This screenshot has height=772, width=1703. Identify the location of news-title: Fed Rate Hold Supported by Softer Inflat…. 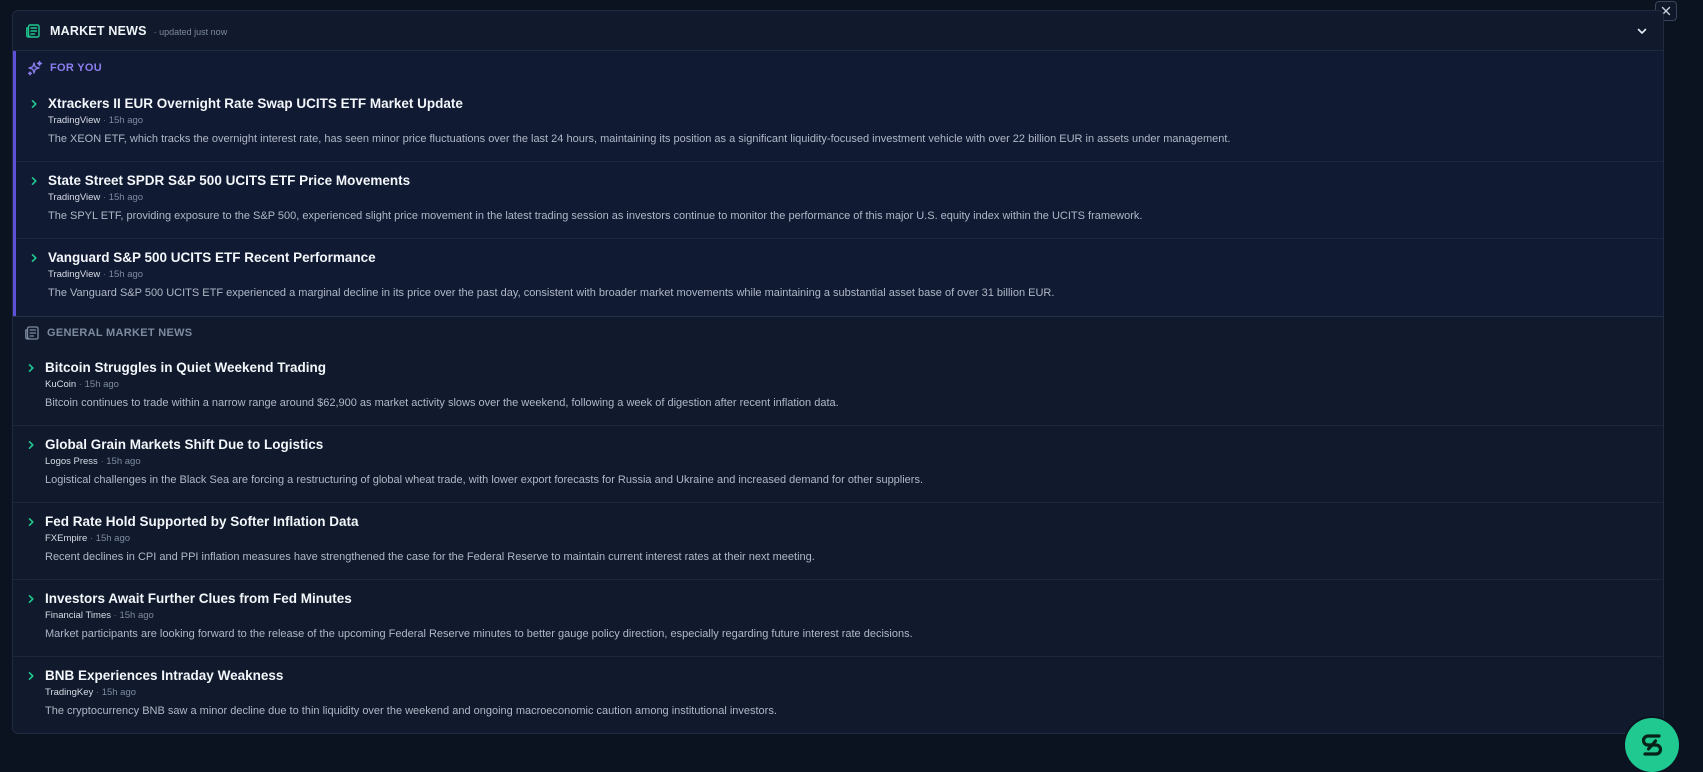
(202, 521).